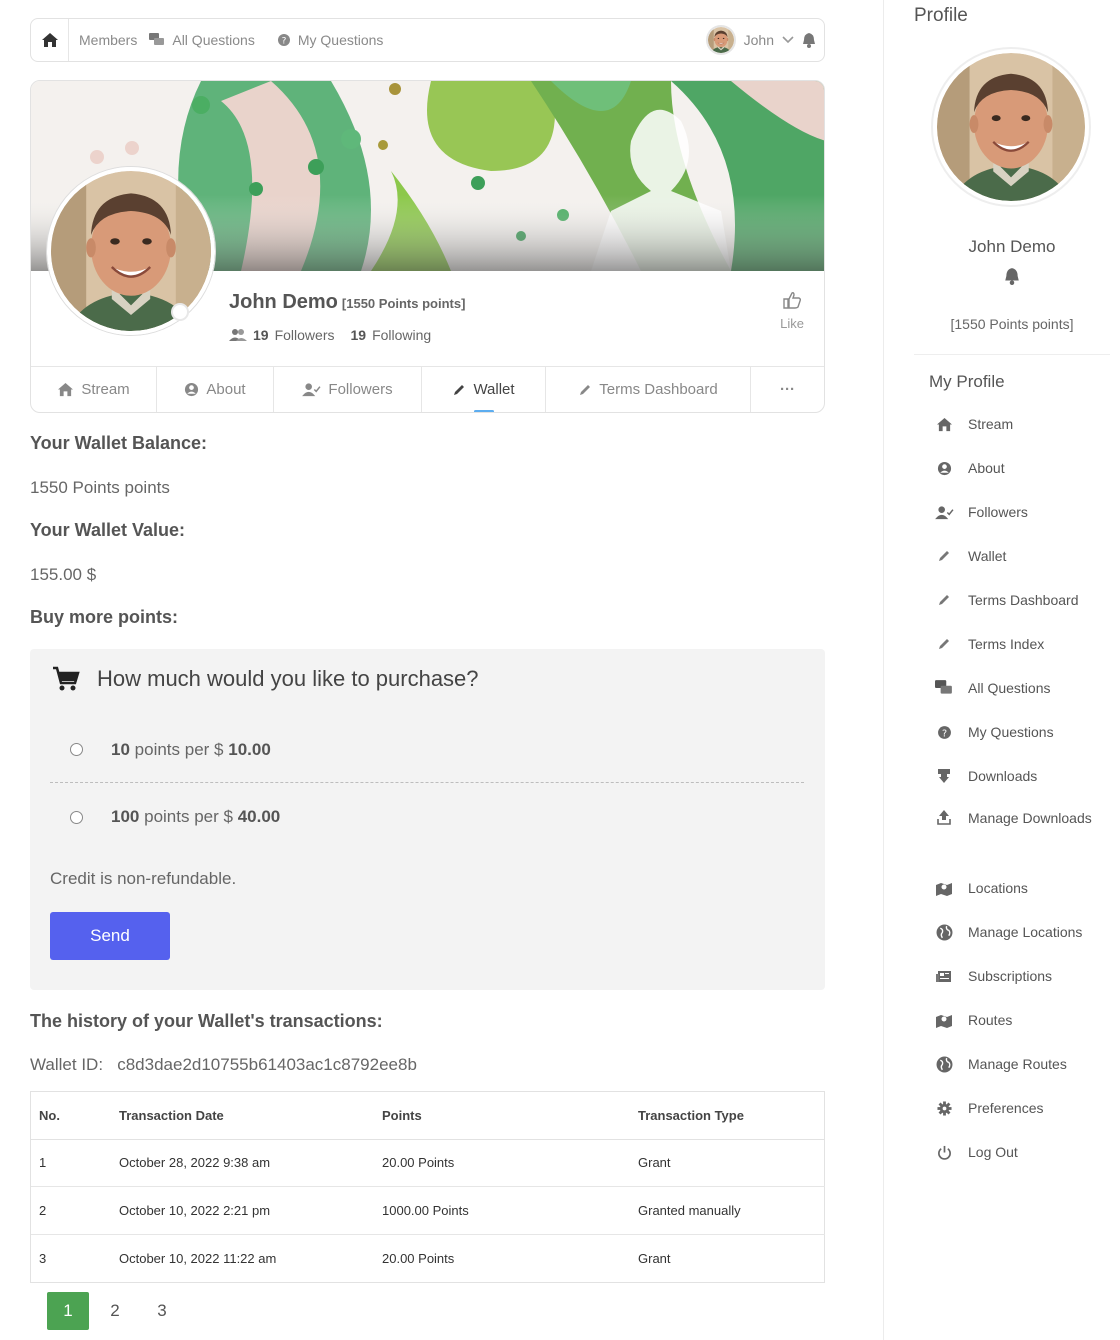 Image resolution: width=1120 pixels, height=1340 pixels. I want to click on sidebar-item-my-questions: ? My Questions, so click(1012, 732).